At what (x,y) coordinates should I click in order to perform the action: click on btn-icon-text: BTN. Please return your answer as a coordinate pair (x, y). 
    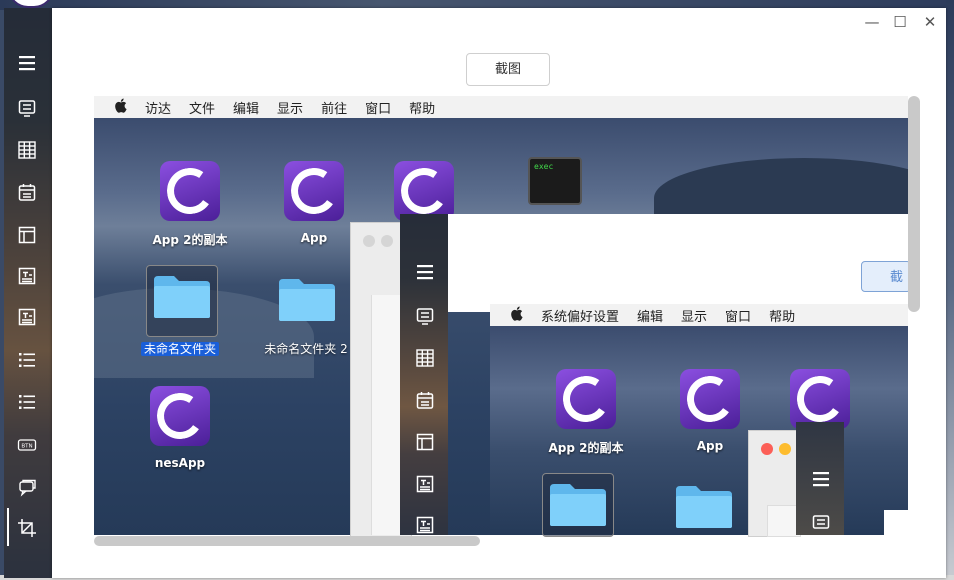
    Looking at the image, I should click on (26, 446).